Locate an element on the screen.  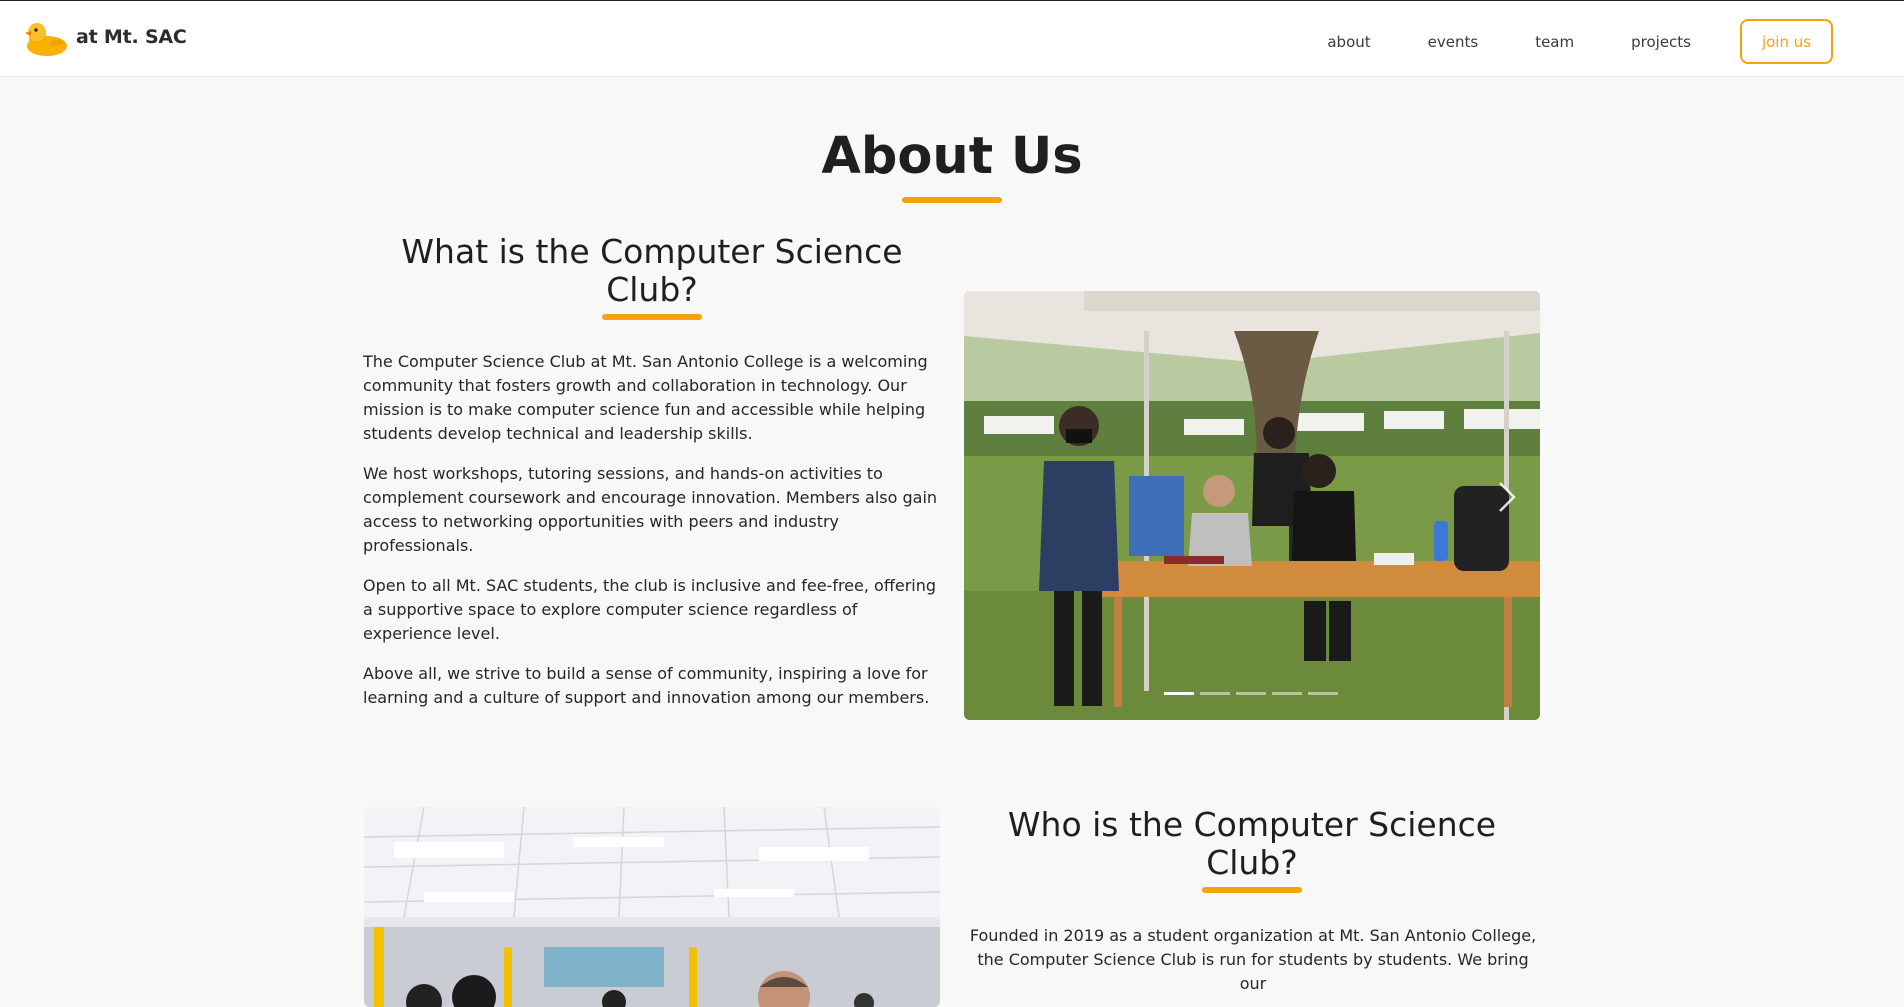
club-meeting-photo is located at coordinates (652, 907).